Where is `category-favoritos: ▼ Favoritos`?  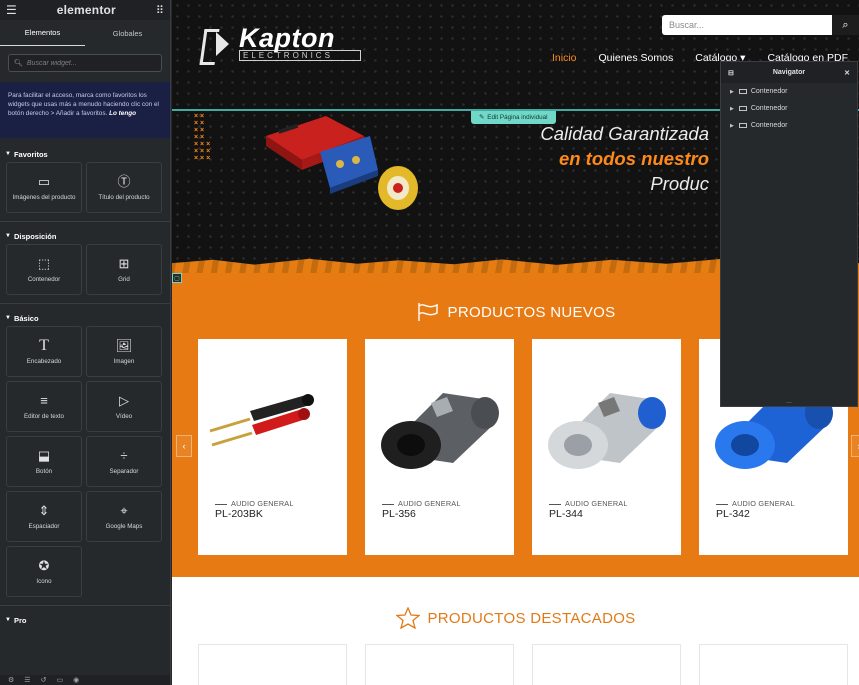 category-favoritos: ▼ Favoritos is located at coordinates (85, 154).